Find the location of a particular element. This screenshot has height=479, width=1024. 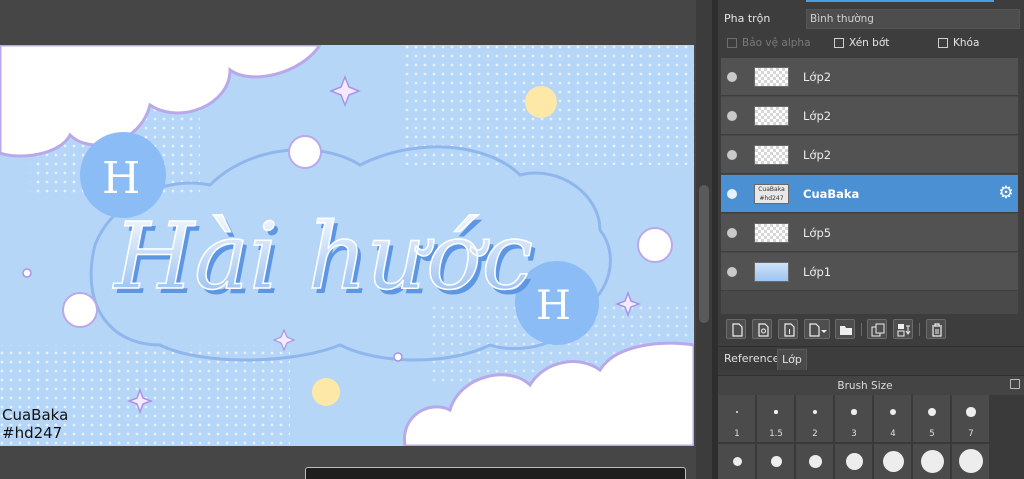

protect-alpha-checkbox: Bảo vệ alpha is located at coordinates (769, 43).